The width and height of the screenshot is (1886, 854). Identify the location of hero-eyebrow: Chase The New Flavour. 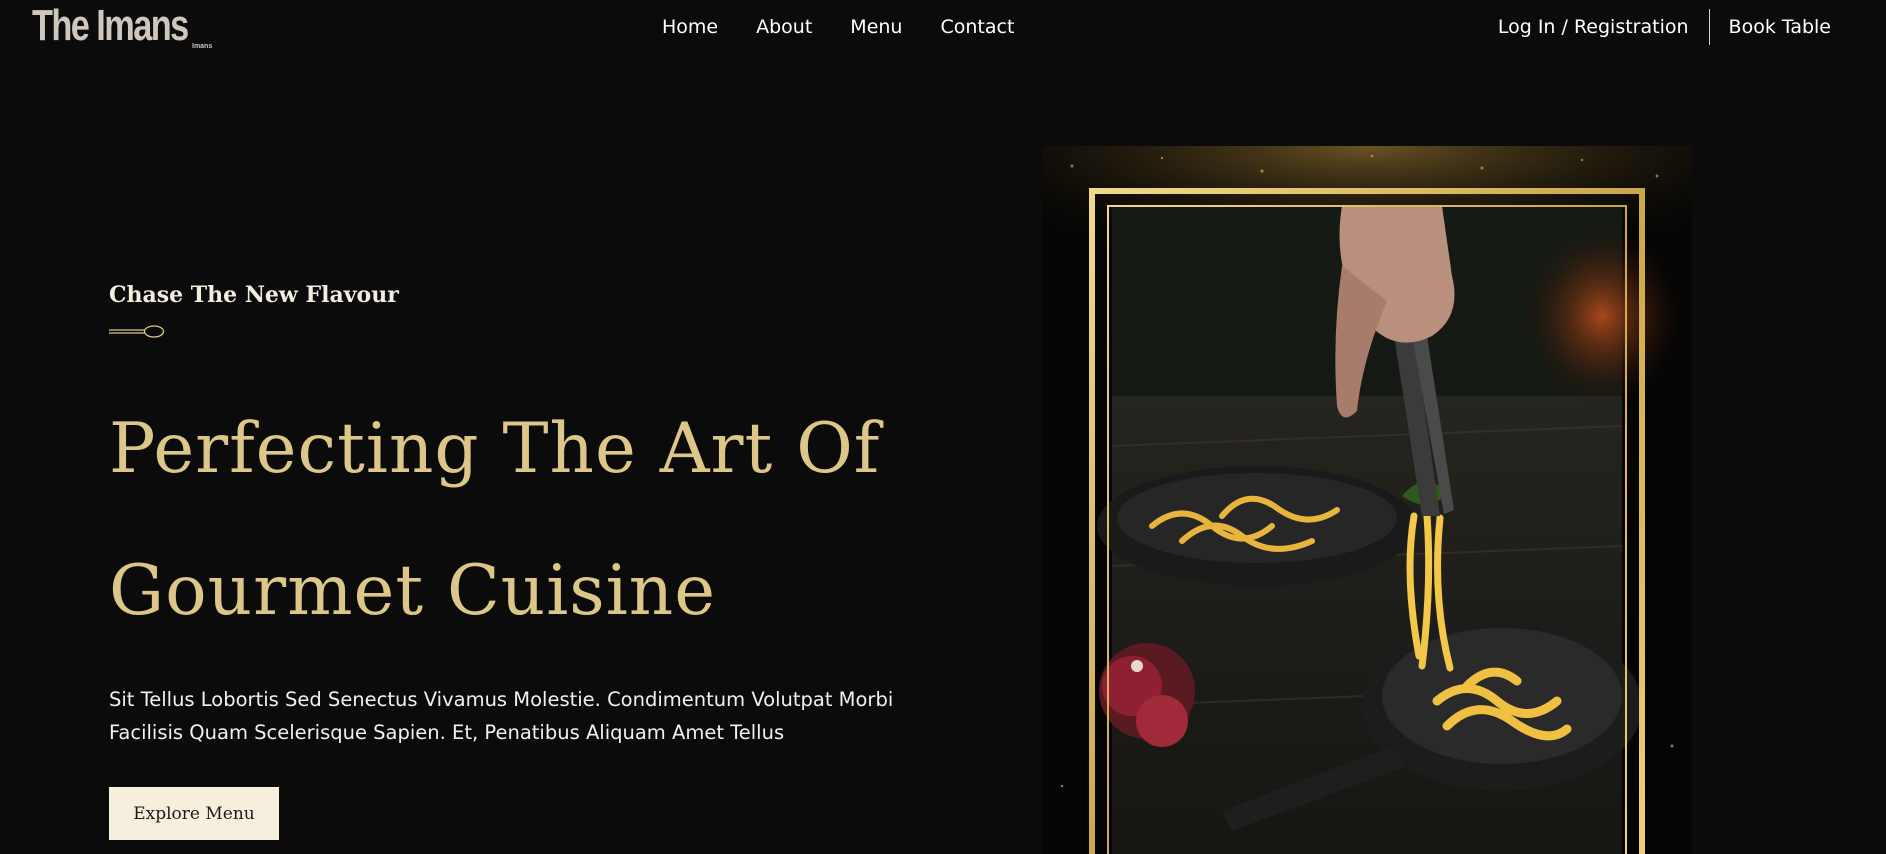
(254, 295).